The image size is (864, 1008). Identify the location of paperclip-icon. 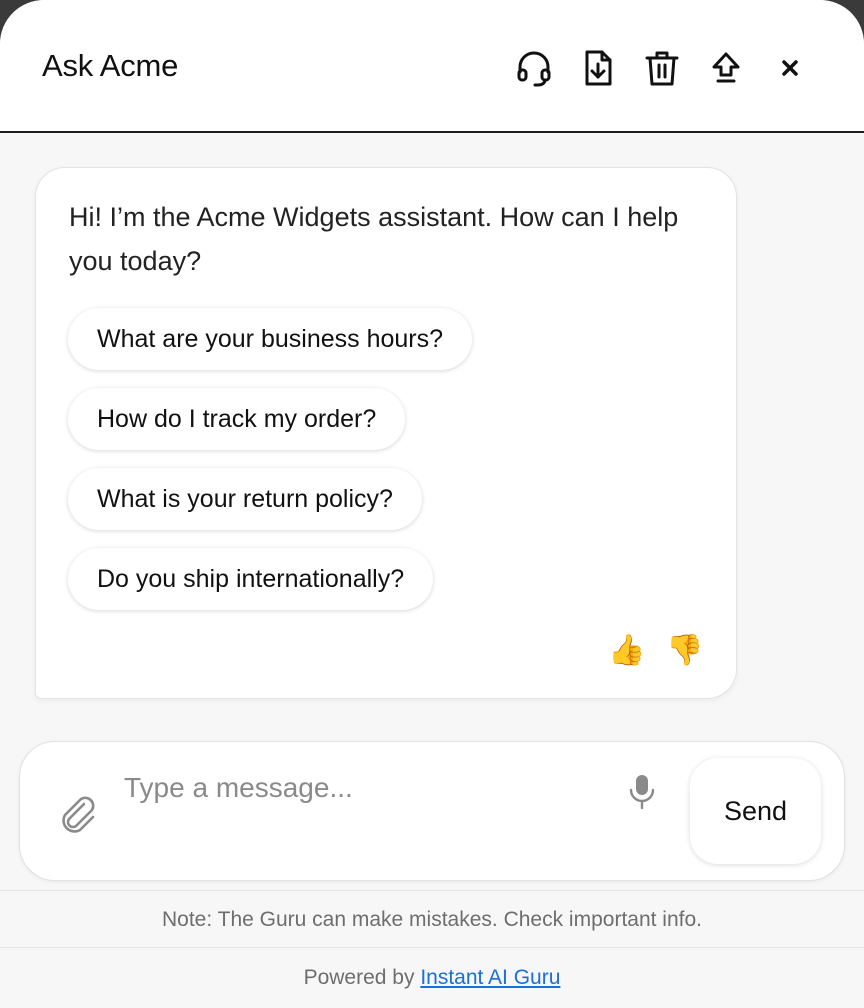
(76, 812).